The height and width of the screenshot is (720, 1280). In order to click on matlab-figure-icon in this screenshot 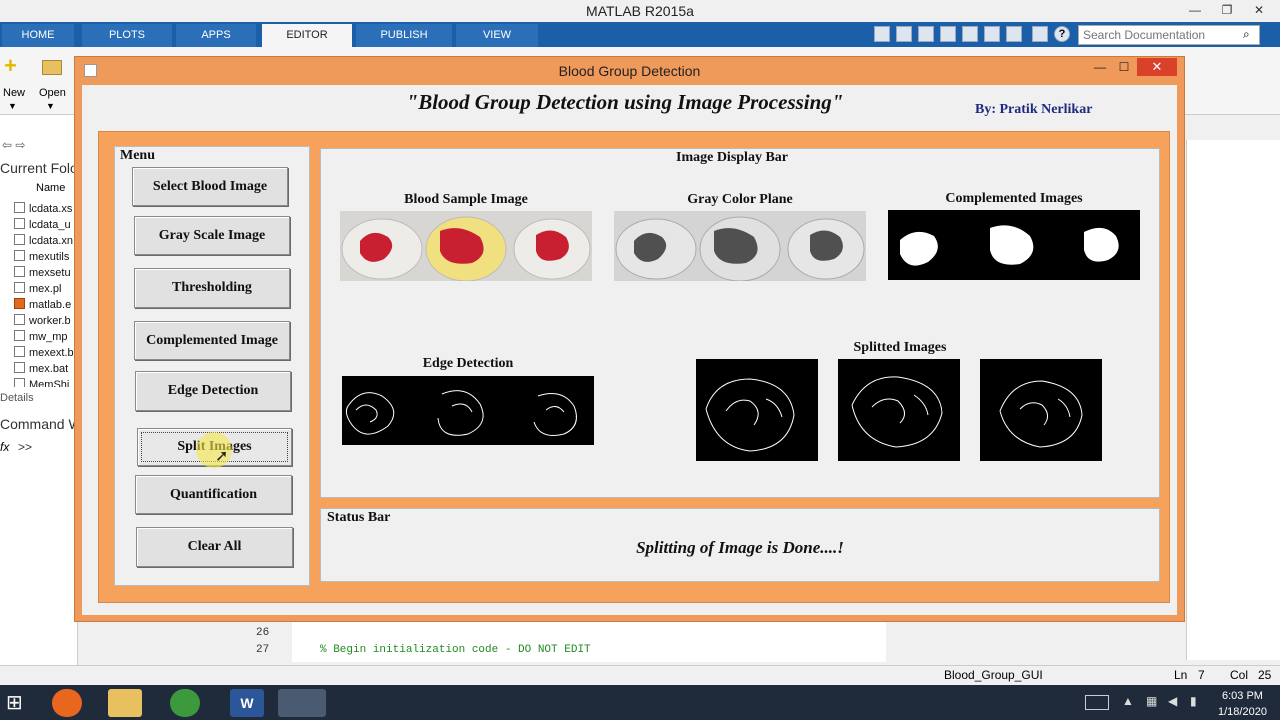, I will do `click(90, 70)`.